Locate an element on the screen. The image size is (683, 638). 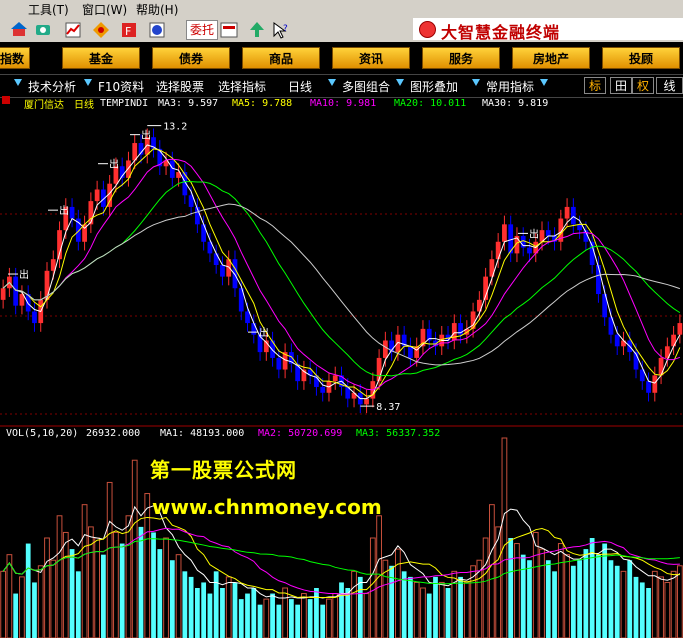
func-select-stock: 选择股票 is located at coordinates (180, 86).